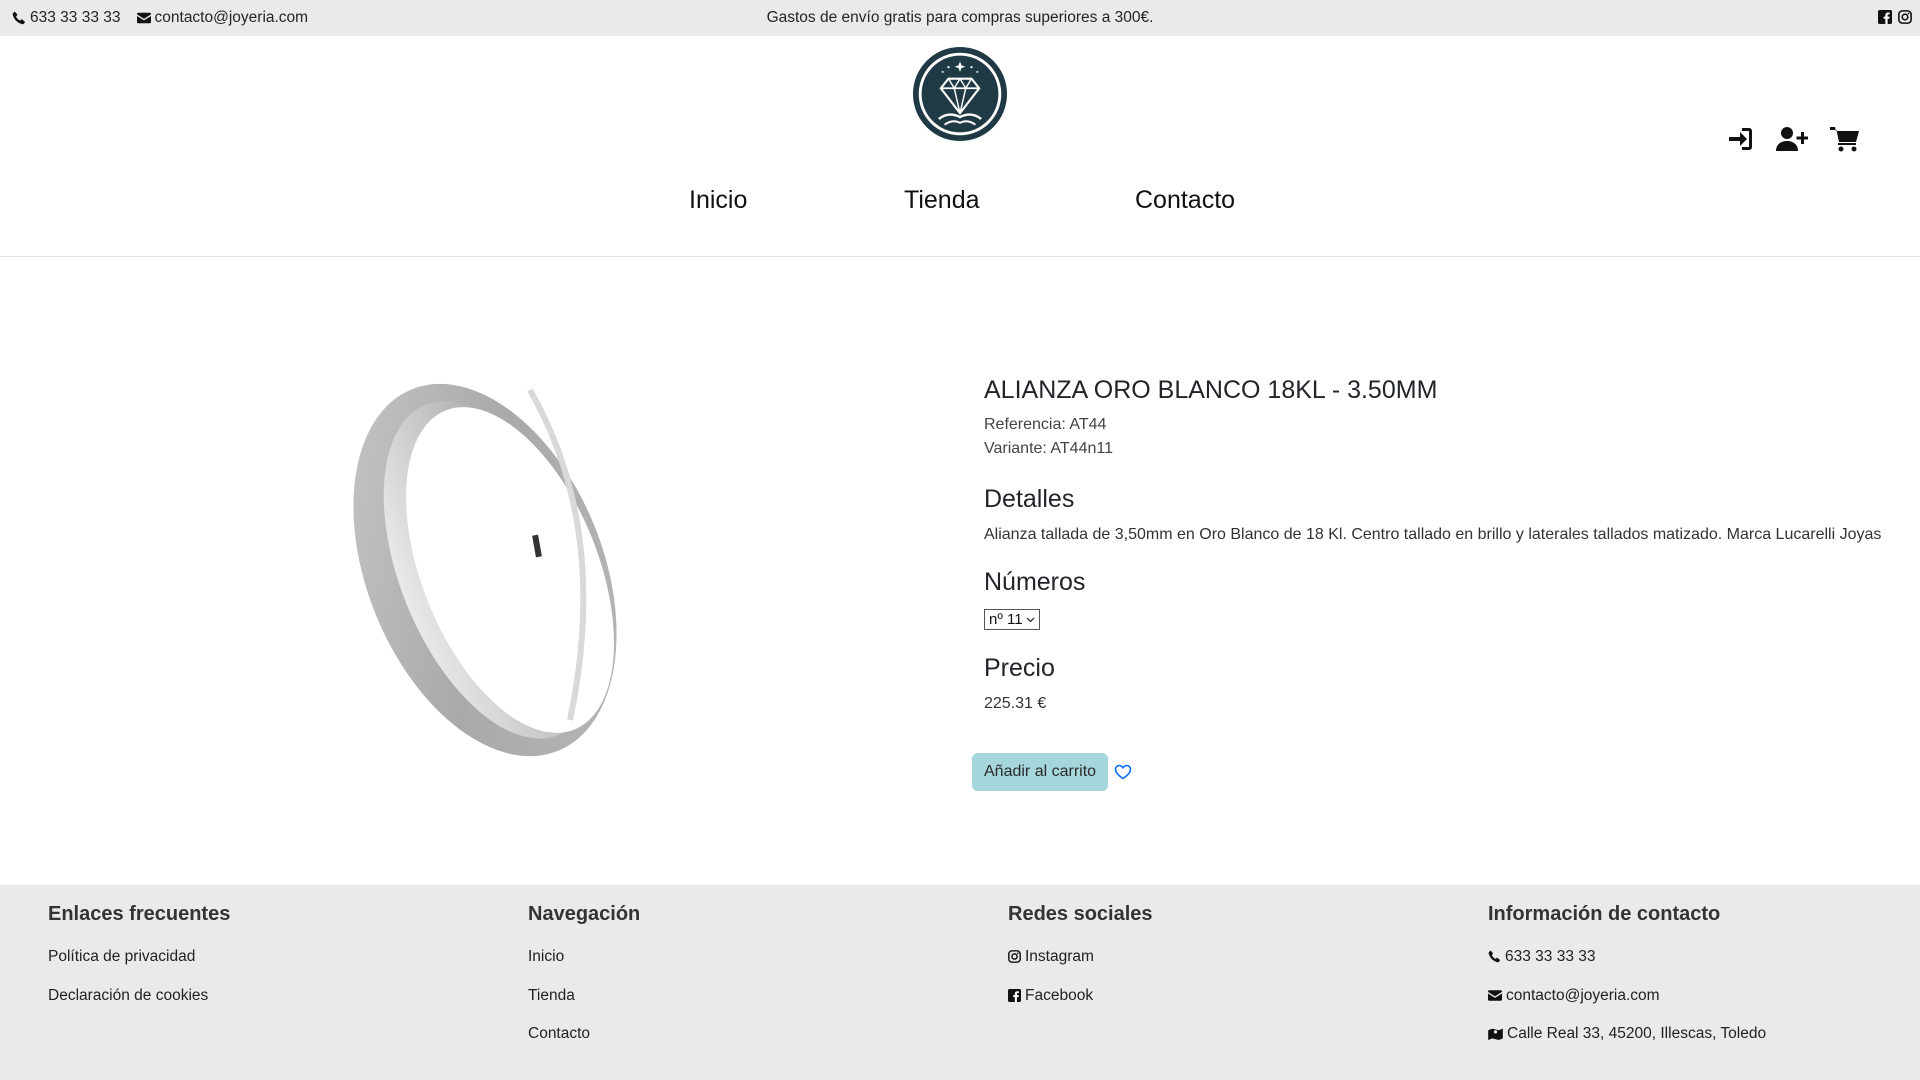 This screenshot has width=1920, height=1080. What do you see at coordinates (1604, 914) in the screenshot?
I see `footer-heading-contact: Información de contacto` at bounding box center [1604, 914].